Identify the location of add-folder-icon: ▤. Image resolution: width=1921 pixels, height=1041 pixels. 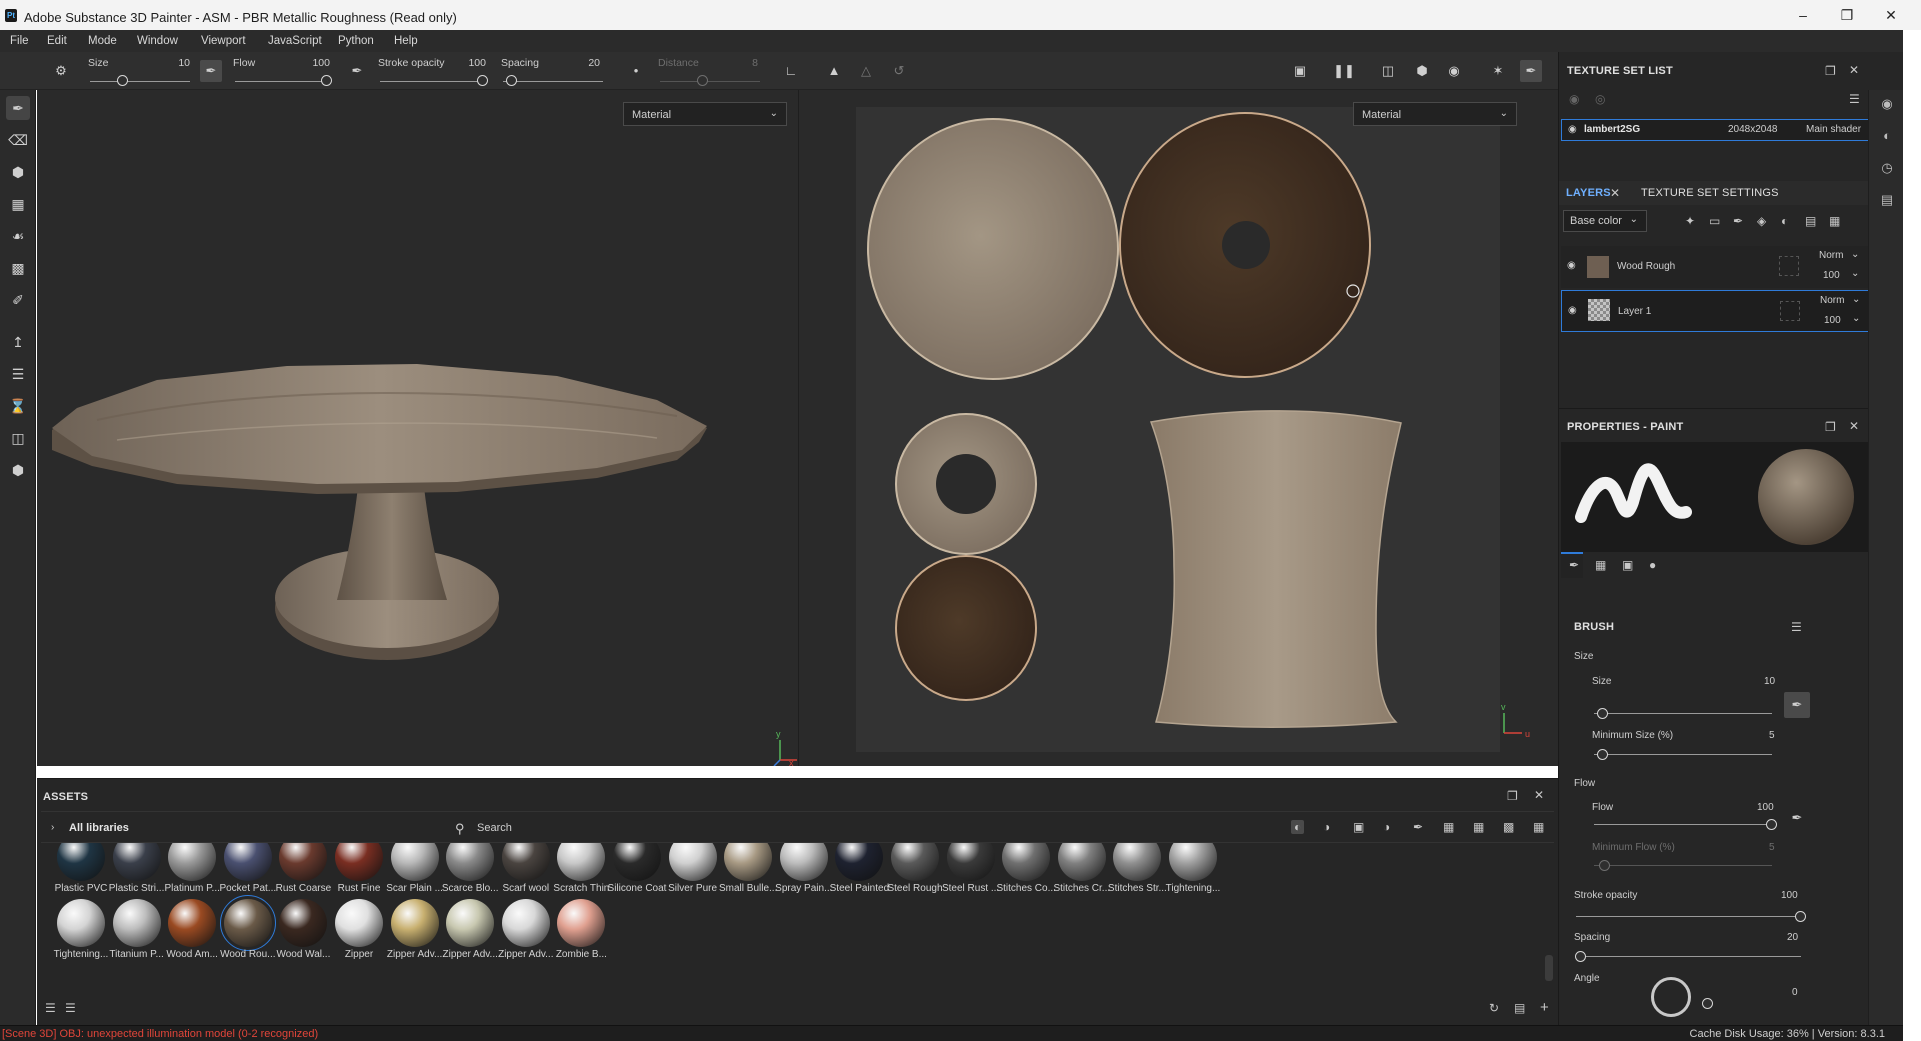
(1810, 221).